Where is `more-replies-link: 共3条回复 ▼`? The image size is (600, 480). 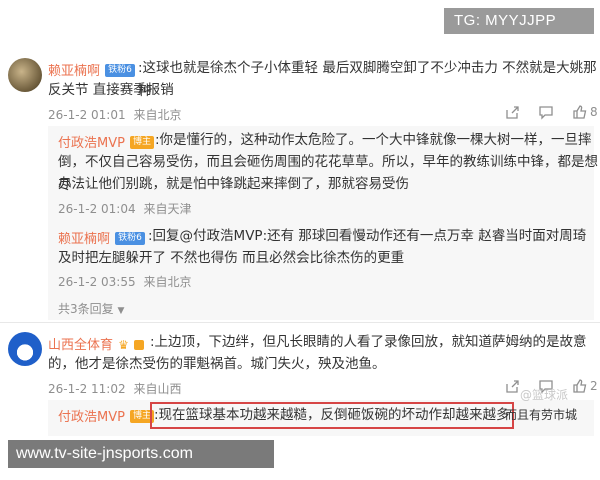
more-replies-link: 共3条回复 ▼ is located at coordinates (91, 308).